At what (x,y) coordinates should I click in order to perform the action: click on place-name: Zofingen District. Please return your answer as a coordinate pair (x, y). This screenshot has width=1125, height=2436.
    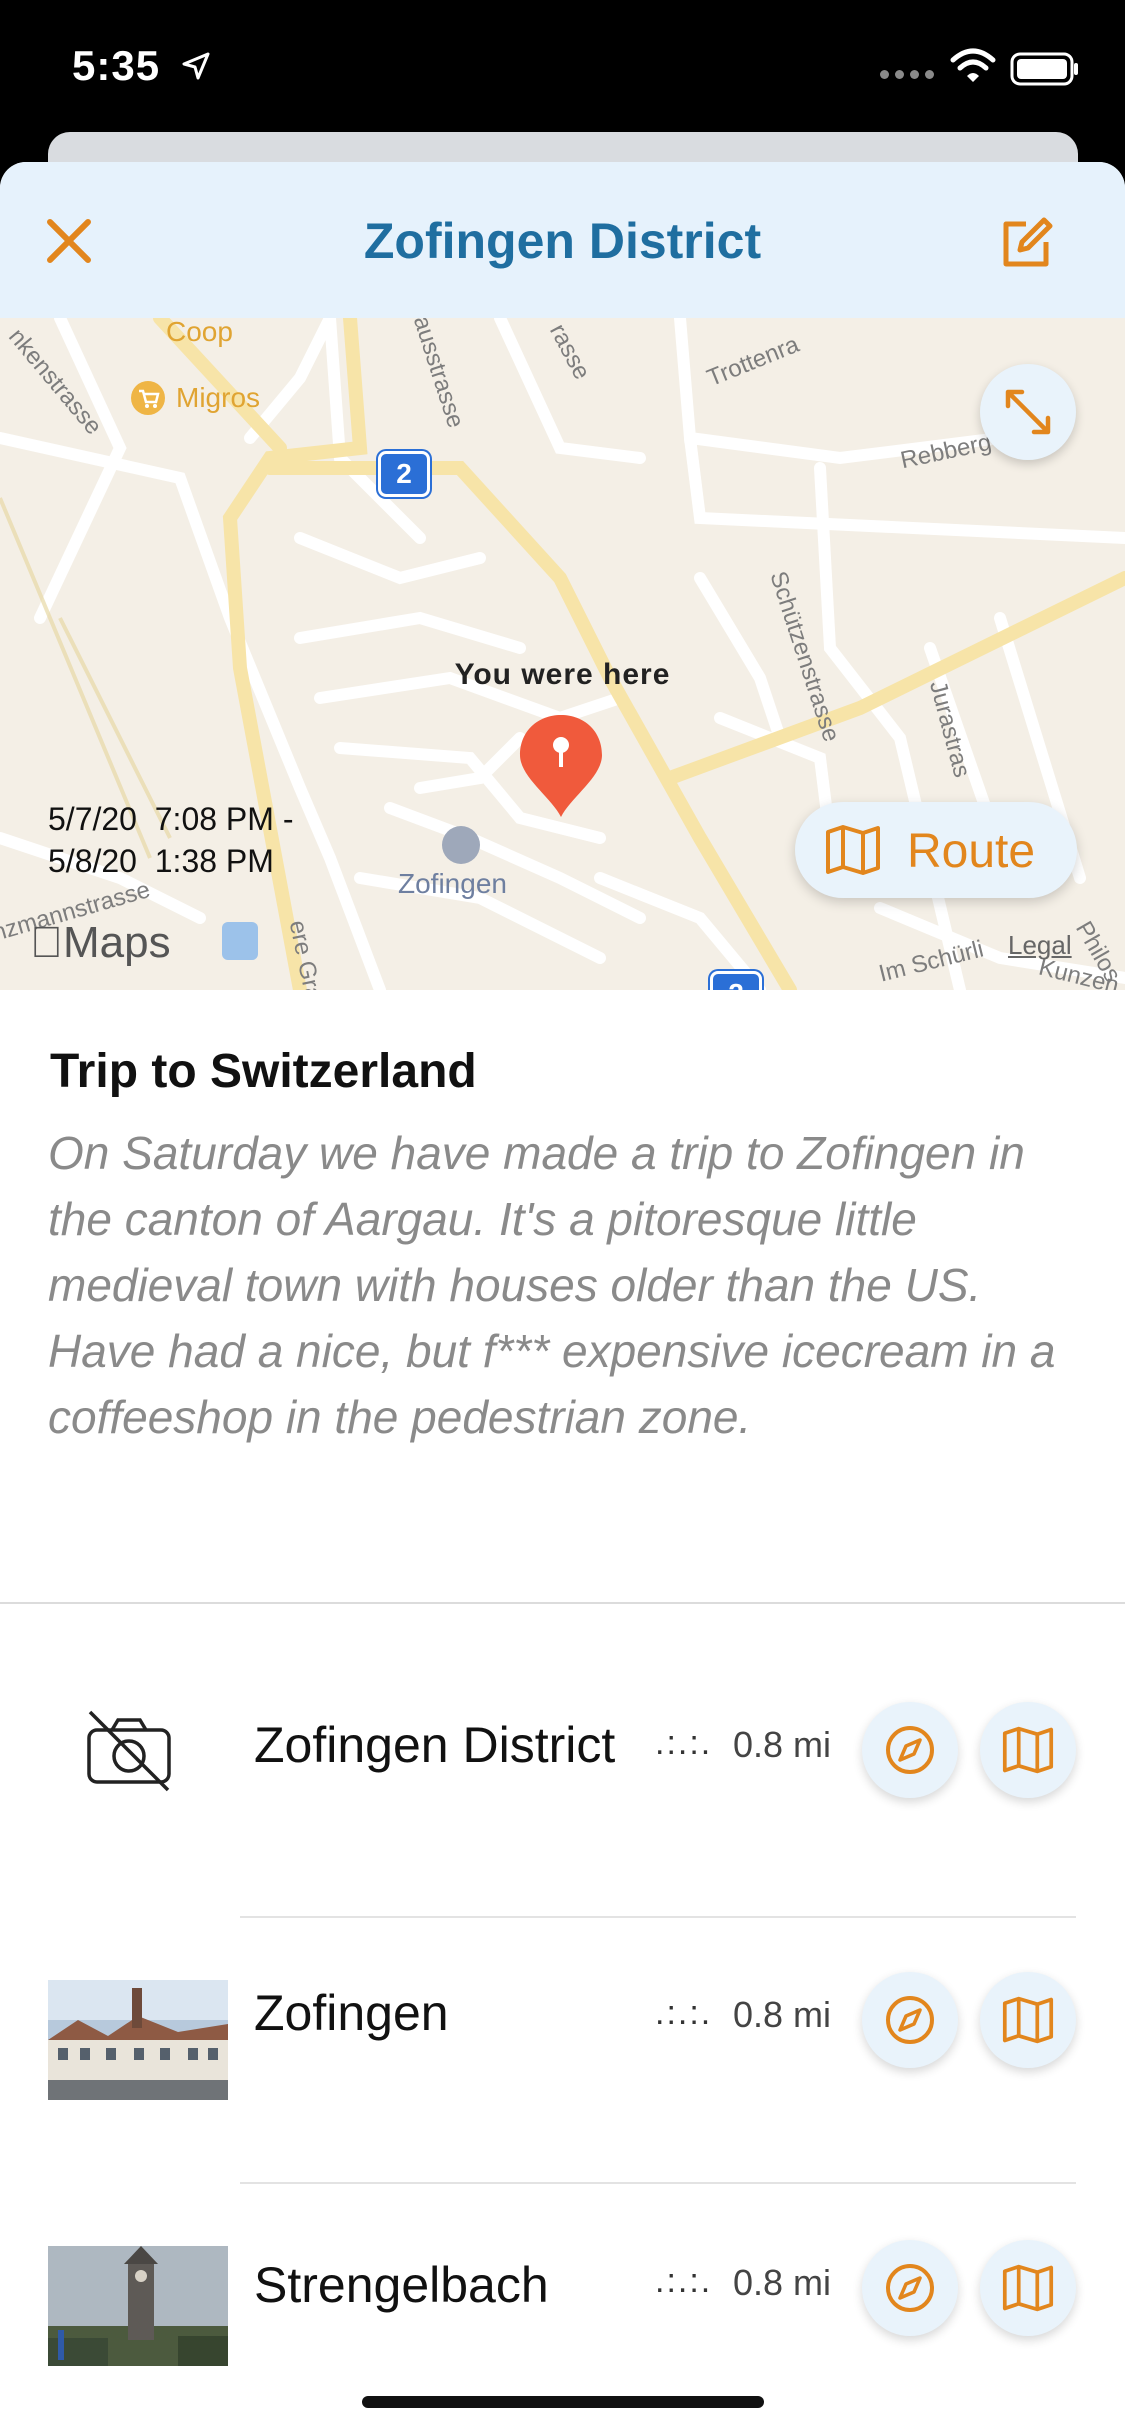
    Looking at the image, I should click on (435, 1745).